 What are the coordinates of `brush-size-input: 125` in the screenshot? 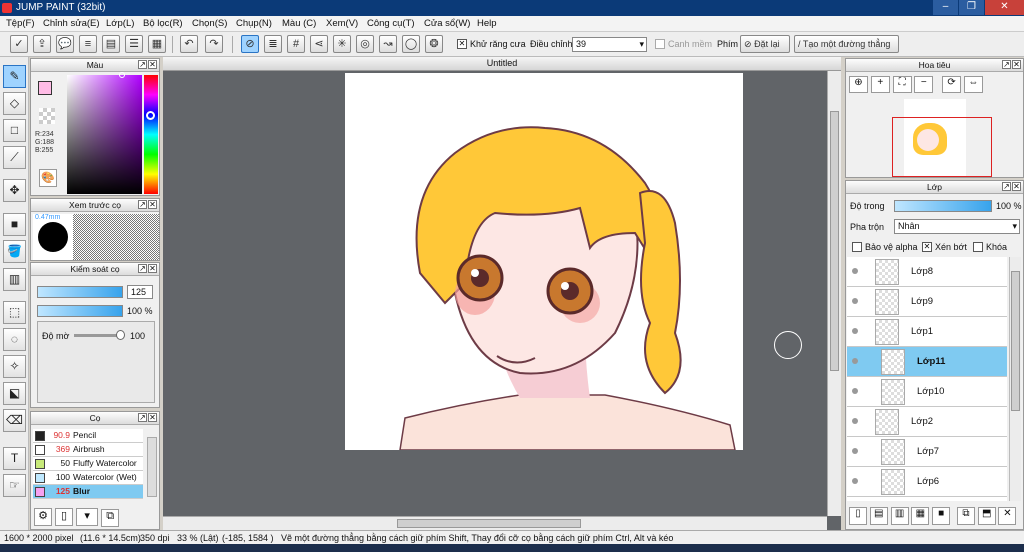 It's located at (140, 292).